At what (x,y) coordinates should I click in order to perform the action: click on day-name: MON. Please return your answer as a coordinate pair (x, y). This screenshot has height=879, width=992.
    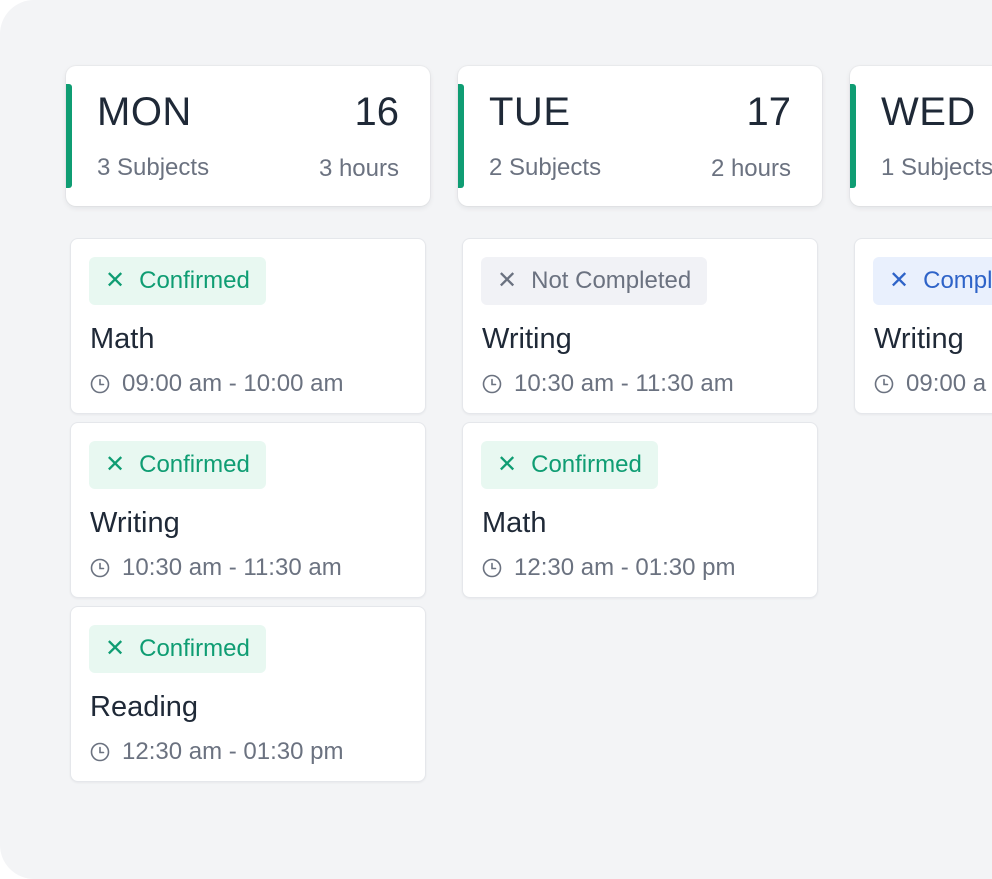
    Looking at the image, I should click on (144, 112).